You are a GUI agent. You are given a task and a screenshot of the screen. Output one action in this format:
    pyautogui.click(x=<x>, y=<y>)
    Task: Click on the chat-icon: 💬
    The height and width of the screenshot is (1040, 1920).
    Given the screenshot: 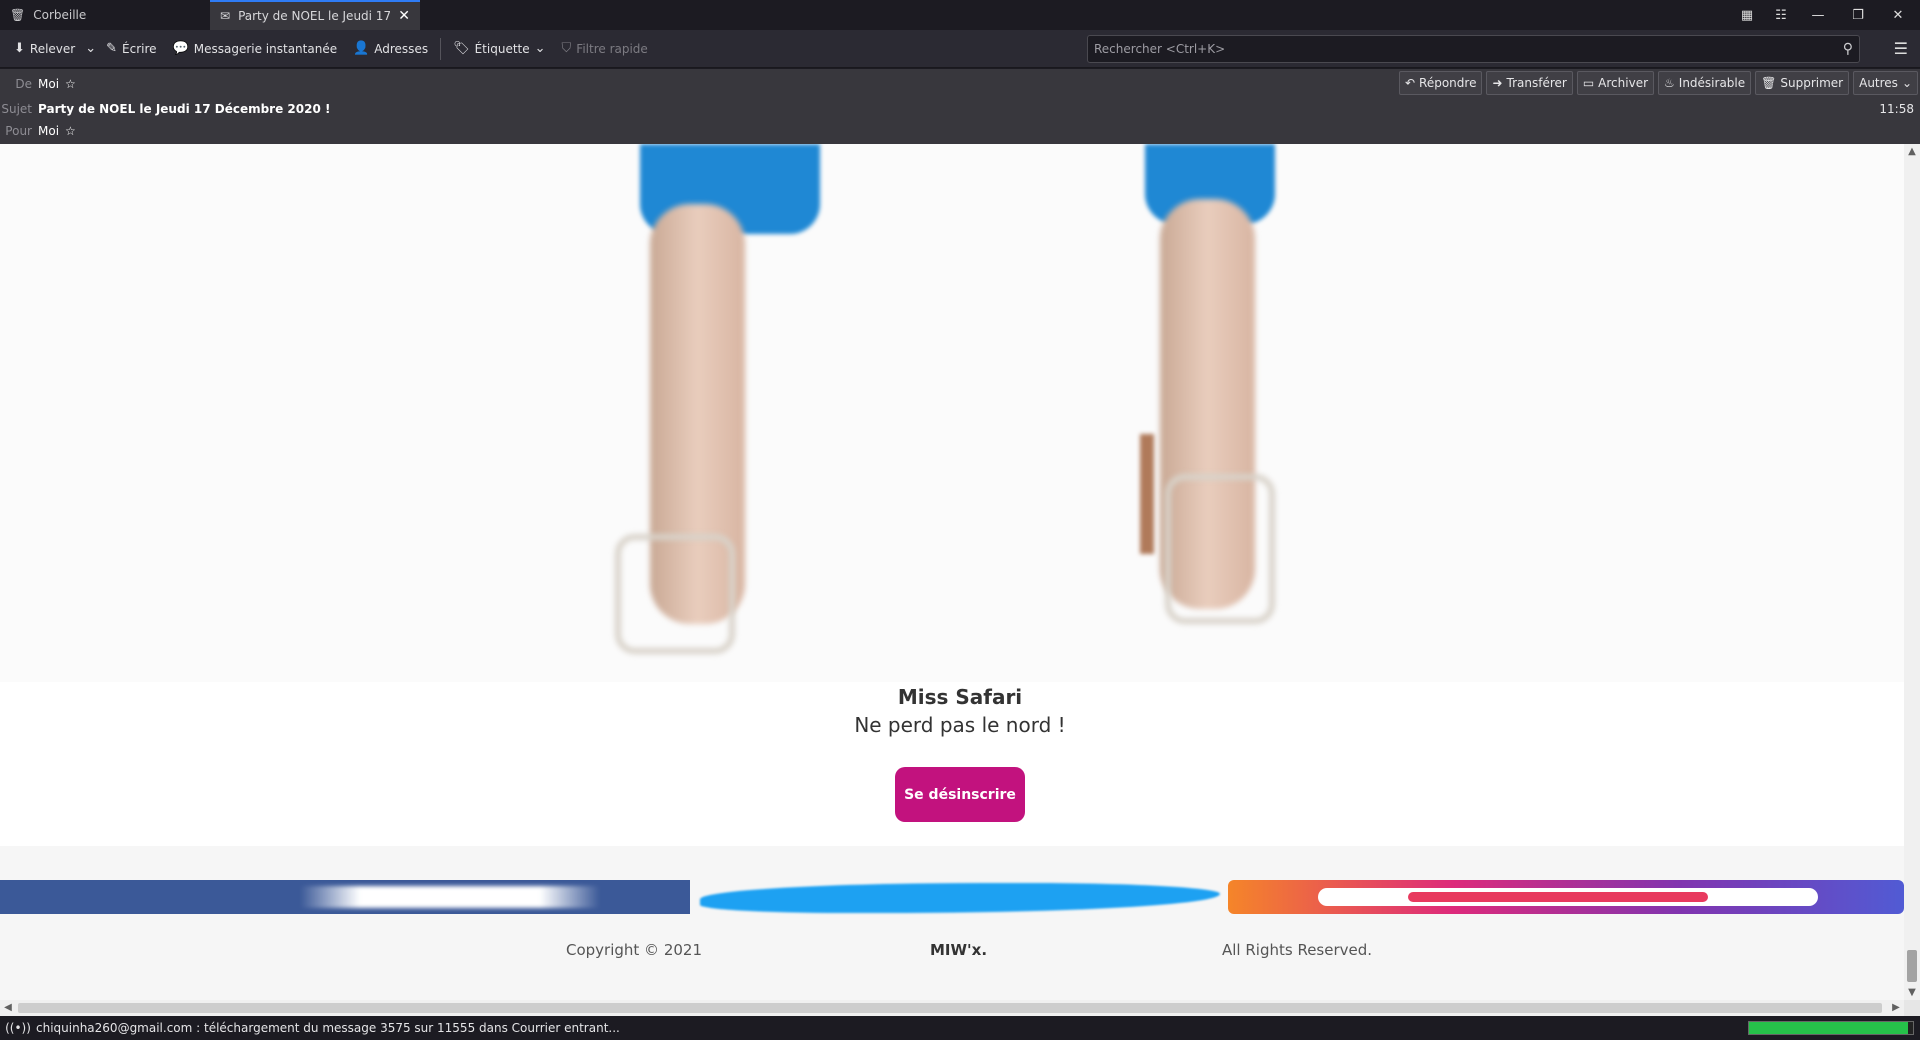 What is the action you would take?
    pyautogui.click(x=180, y=48)
    